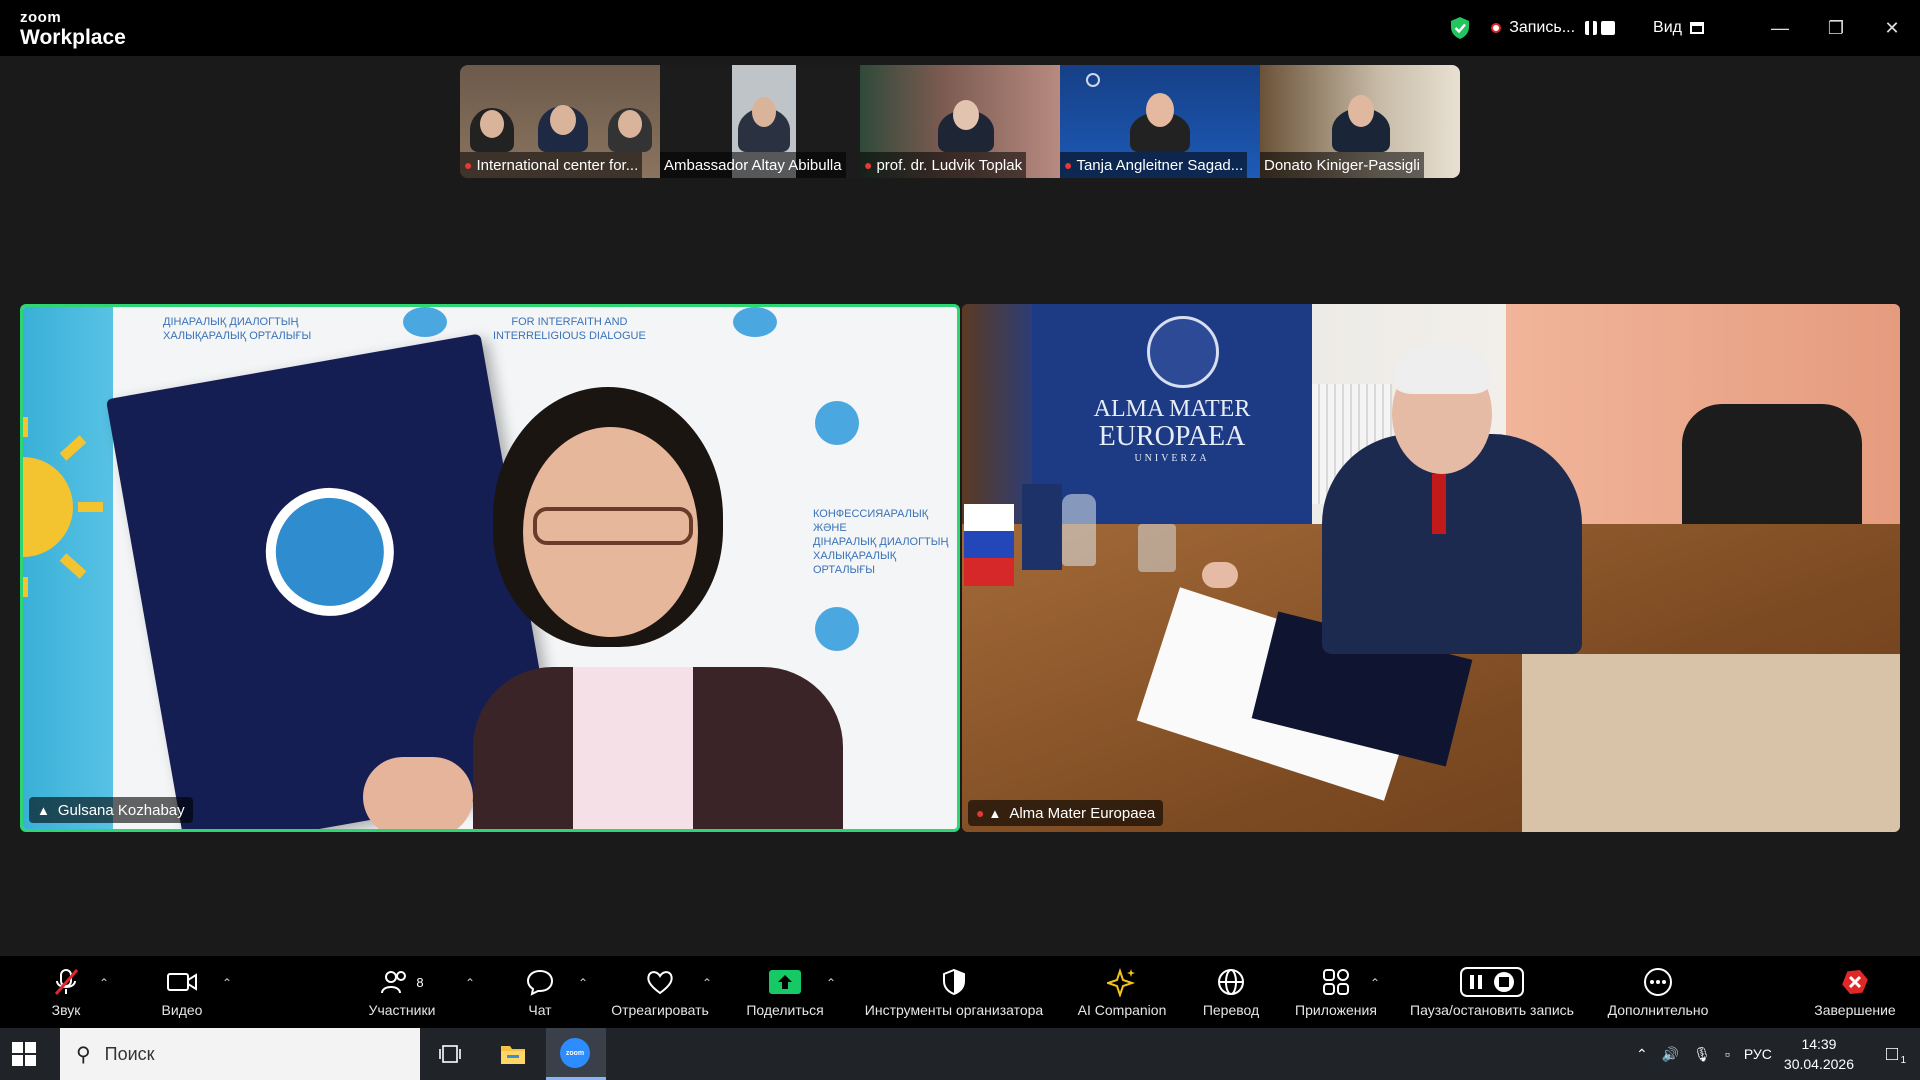 This screenshot has height=1080, width=1920. I want to click on video-options-chevron-icon: ⌃, so click(227, 983).